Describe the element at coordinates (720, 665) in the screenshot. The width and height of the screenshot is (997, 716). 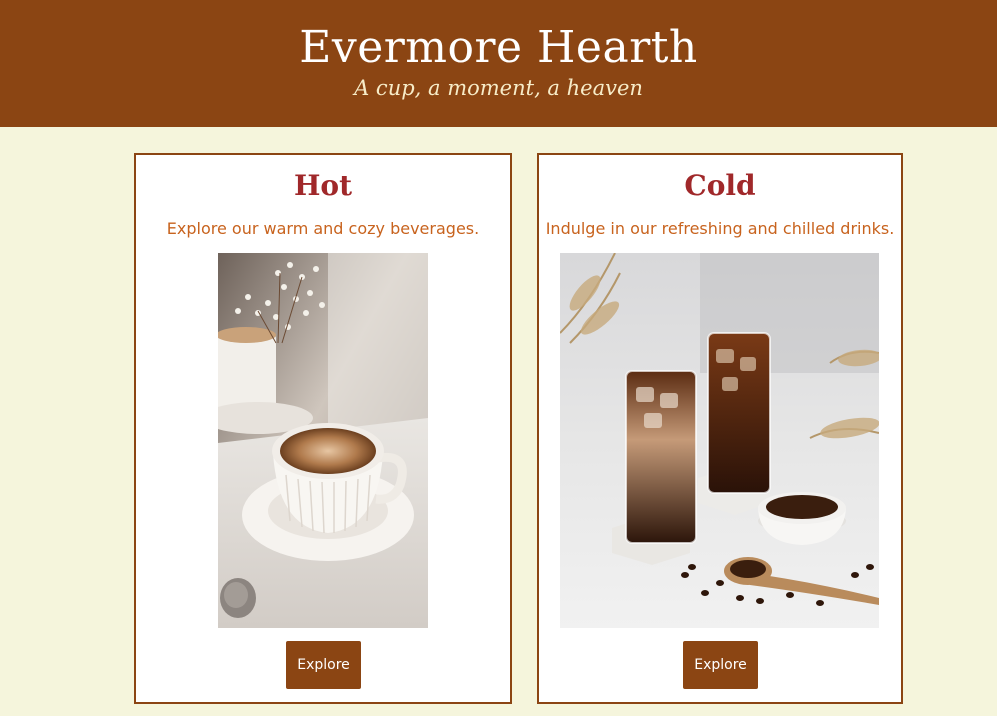
I see `explore-cold-button: Explore` at that location.